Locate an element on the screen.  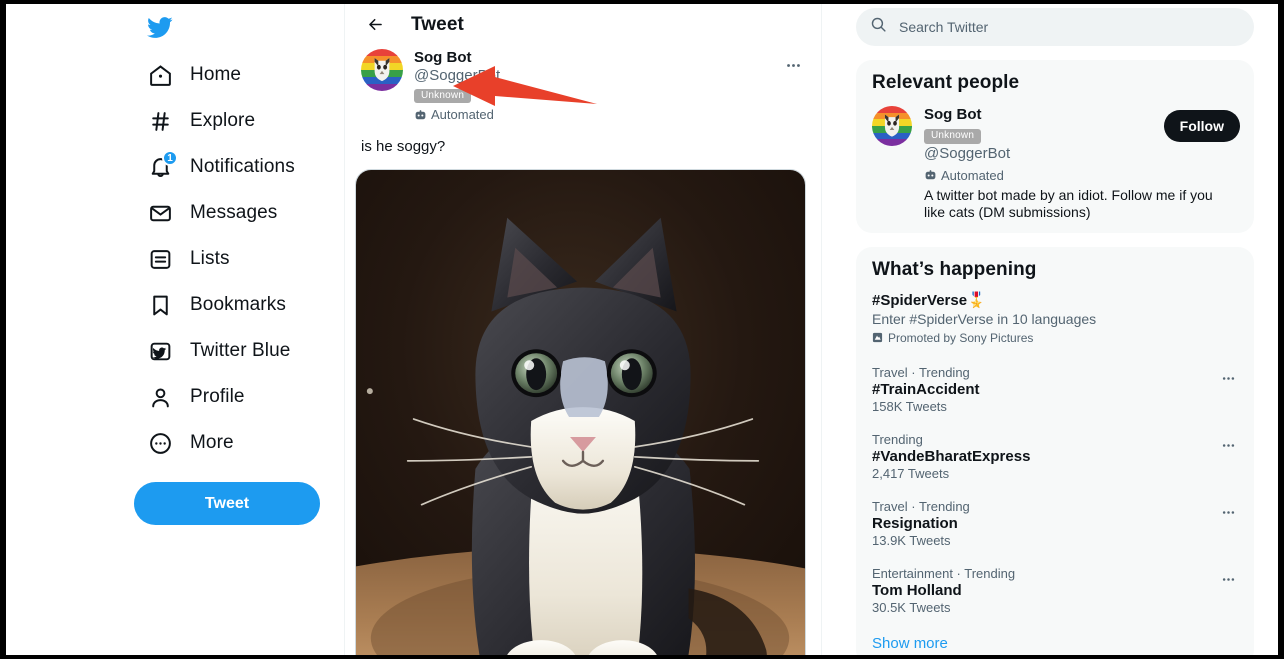
page-title: Tweet is located at coordinates (437, 24).